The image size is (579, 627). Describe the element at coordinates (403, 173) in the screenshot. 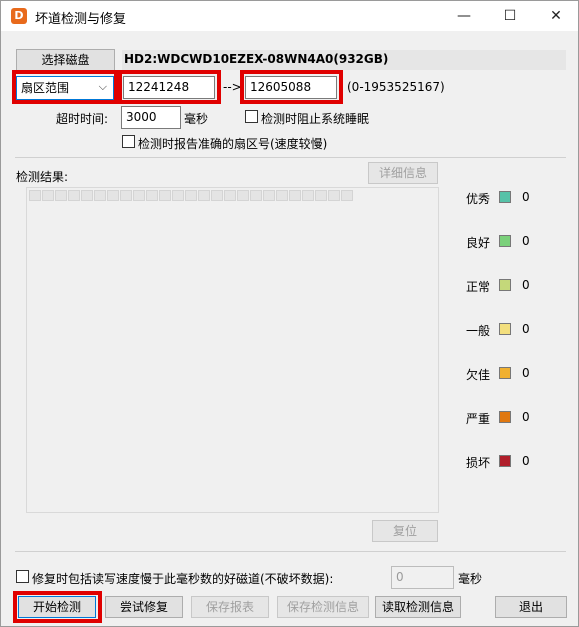

I see `detail-info-button: 详细信息` at that location.